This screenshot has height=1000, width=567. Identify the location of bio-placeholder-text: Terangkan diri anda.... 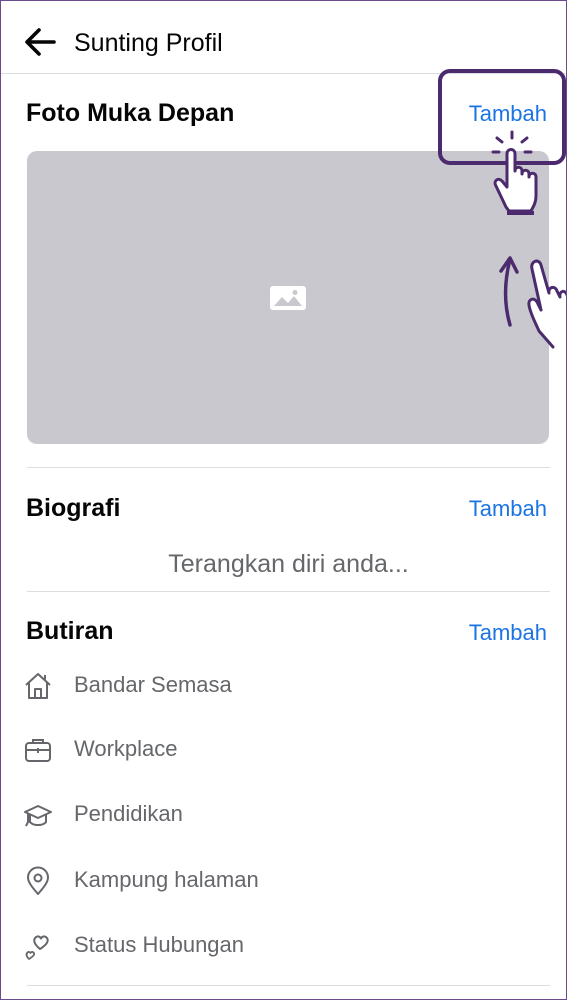
(283, 564).